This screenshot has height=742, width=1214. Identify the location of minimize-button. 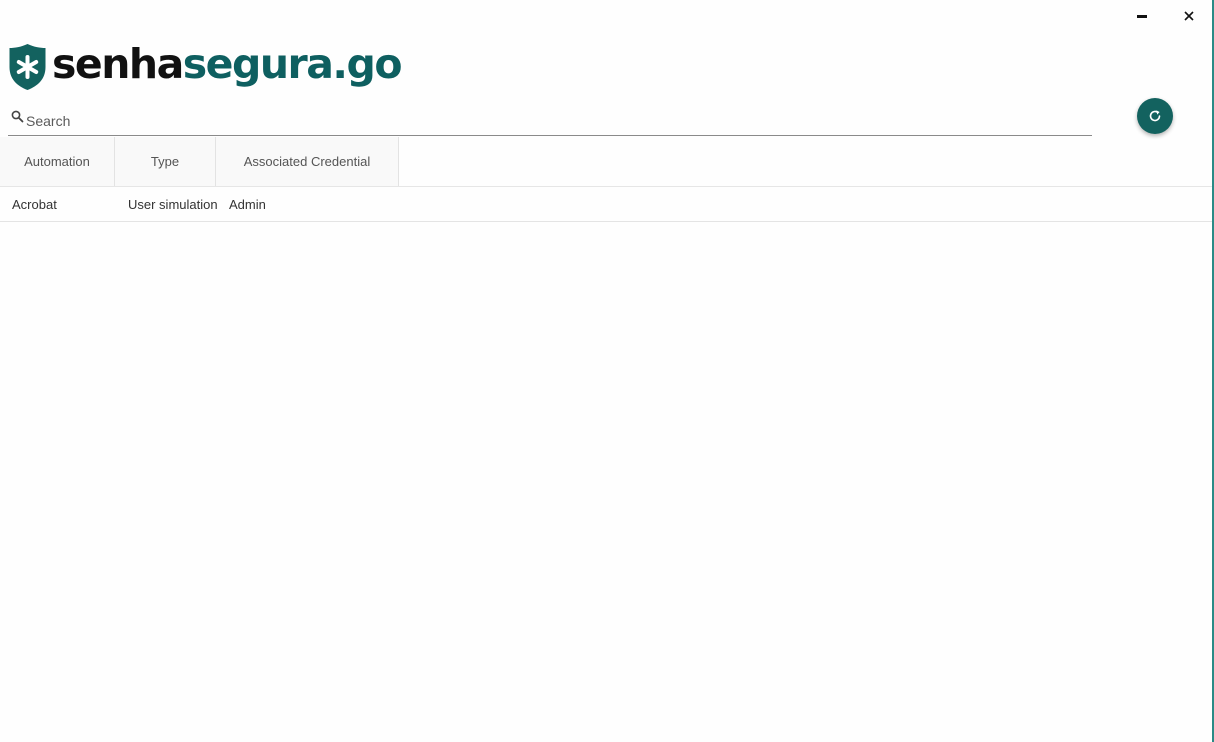
(1142, 16).